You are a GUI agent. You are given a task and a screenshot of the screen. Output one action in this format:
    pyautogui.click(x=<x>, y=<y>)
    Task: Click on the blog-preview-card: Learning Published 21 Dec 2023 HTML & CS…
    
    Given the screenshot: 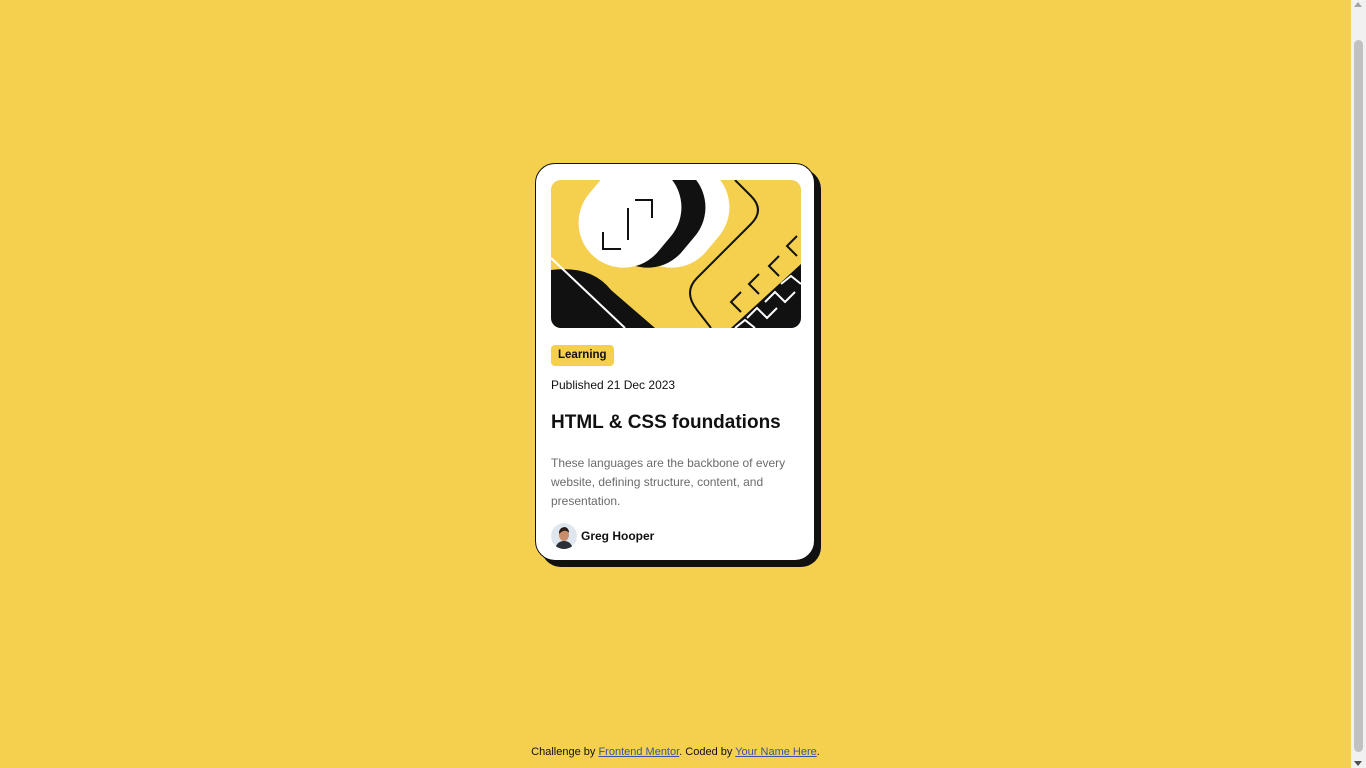 What is the action you would take?
    pyautogui.click(x=675, y=362)
    